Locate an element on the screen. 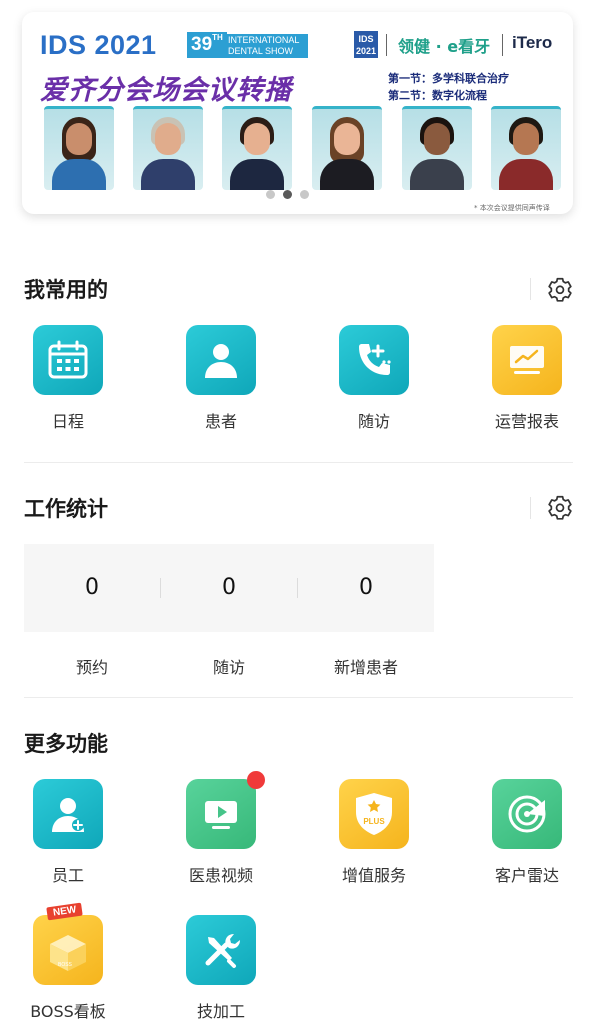  stat-follow-ups: 0 is located at coordinates (229, 588).